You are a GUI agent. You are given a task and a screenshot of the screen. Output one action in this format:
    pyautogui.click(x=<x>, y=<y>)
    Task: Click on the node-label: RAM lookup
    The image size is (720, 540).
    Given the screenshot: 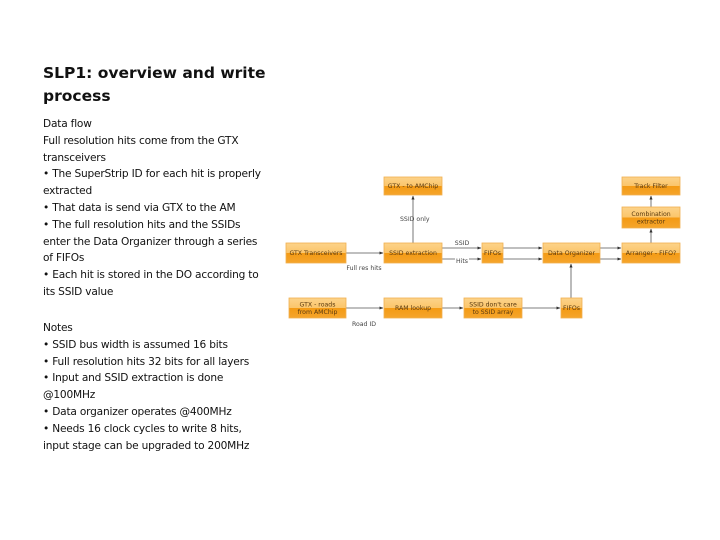 What is the action you would take?
    pyautogui.click(x=413, y=308)
    